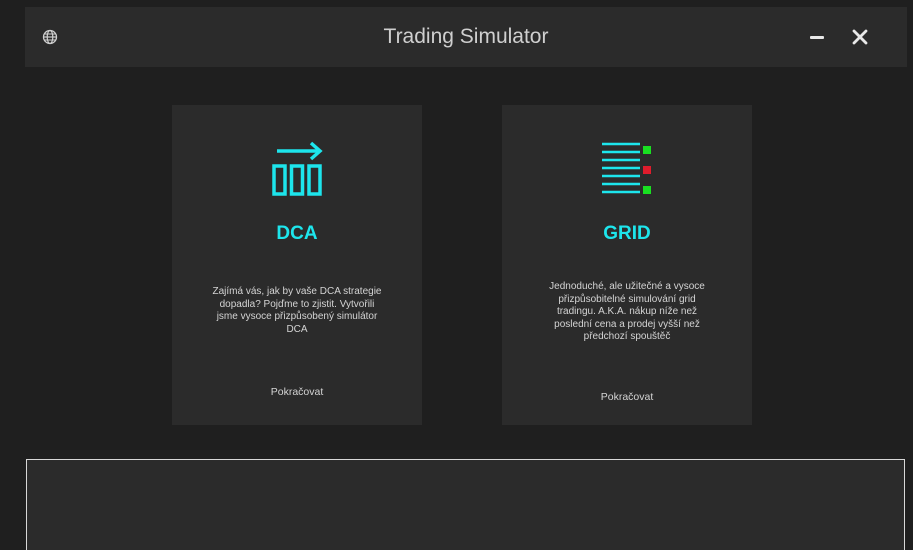  I want to click on minimize-button, so click(817, 37).